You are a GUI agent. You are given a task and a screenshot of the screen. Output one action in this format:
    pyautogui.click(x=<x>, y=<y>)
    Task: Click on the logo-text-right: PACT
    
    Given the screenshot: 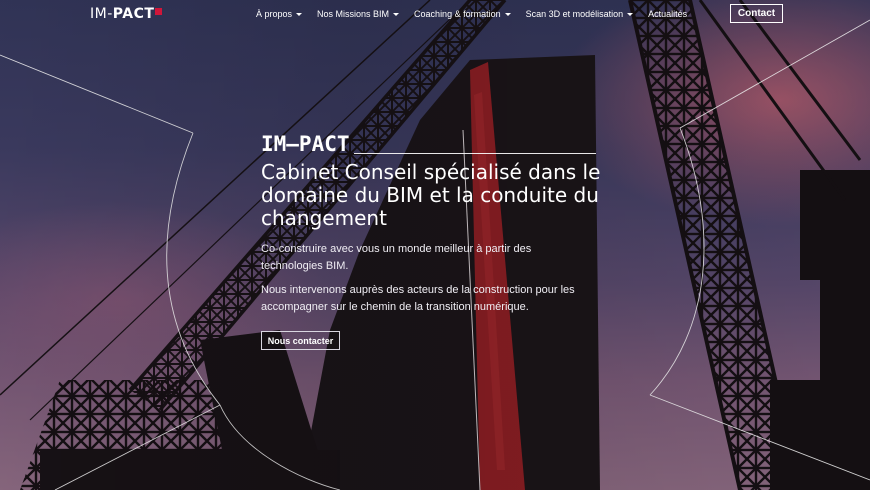 What is the action you would take?
    pyautogui.click(x=133, y=14)
    